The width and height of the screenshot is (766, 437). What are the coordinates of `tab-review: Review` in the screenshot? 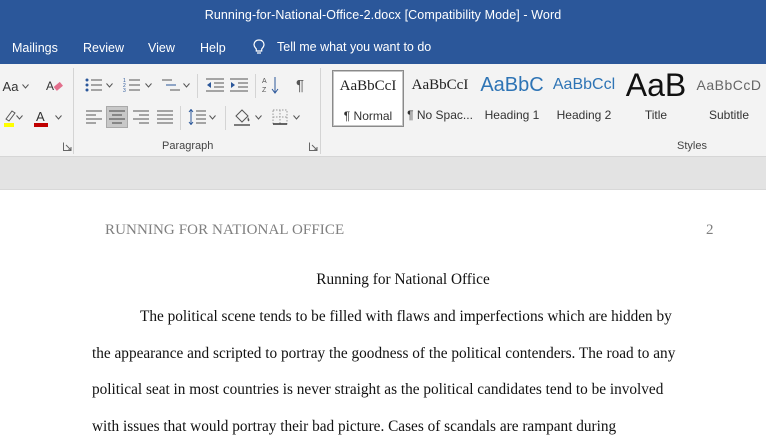 It's located at (103, 48).